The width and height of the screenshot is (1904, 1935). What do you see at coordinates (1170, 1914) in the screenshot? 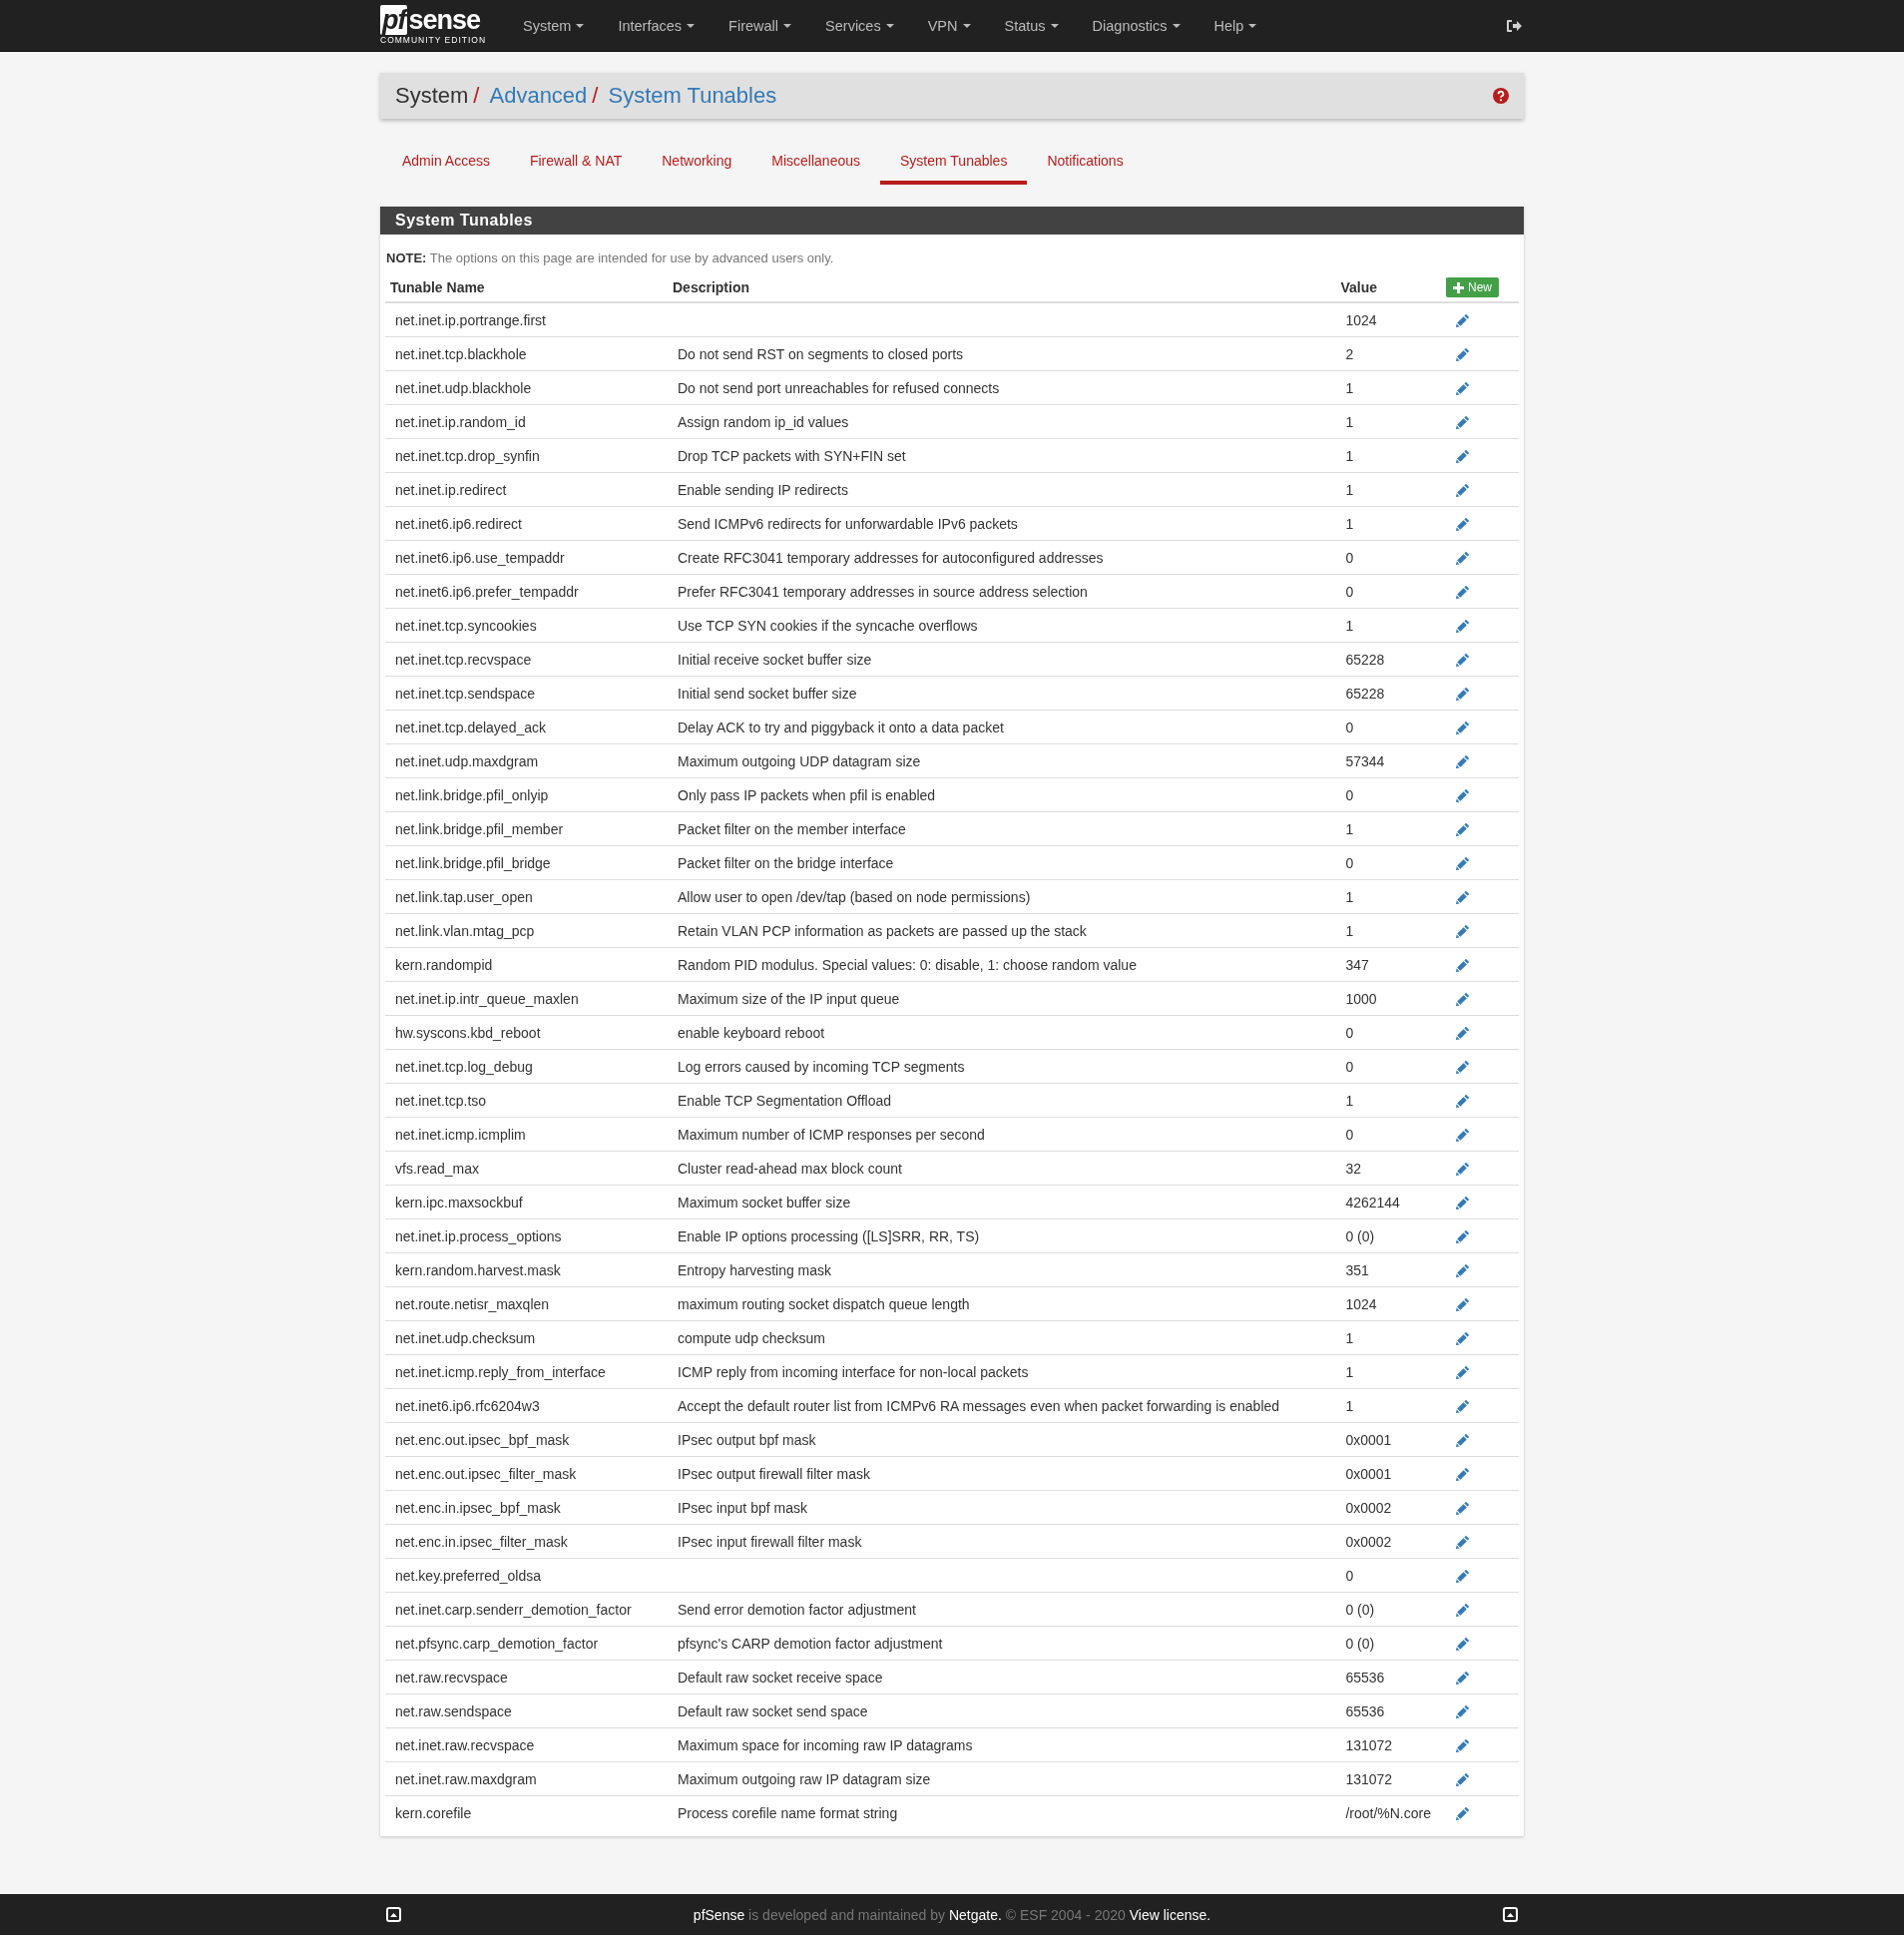
I see `footer-link: View license.` at bounding box center [1170, 1914].